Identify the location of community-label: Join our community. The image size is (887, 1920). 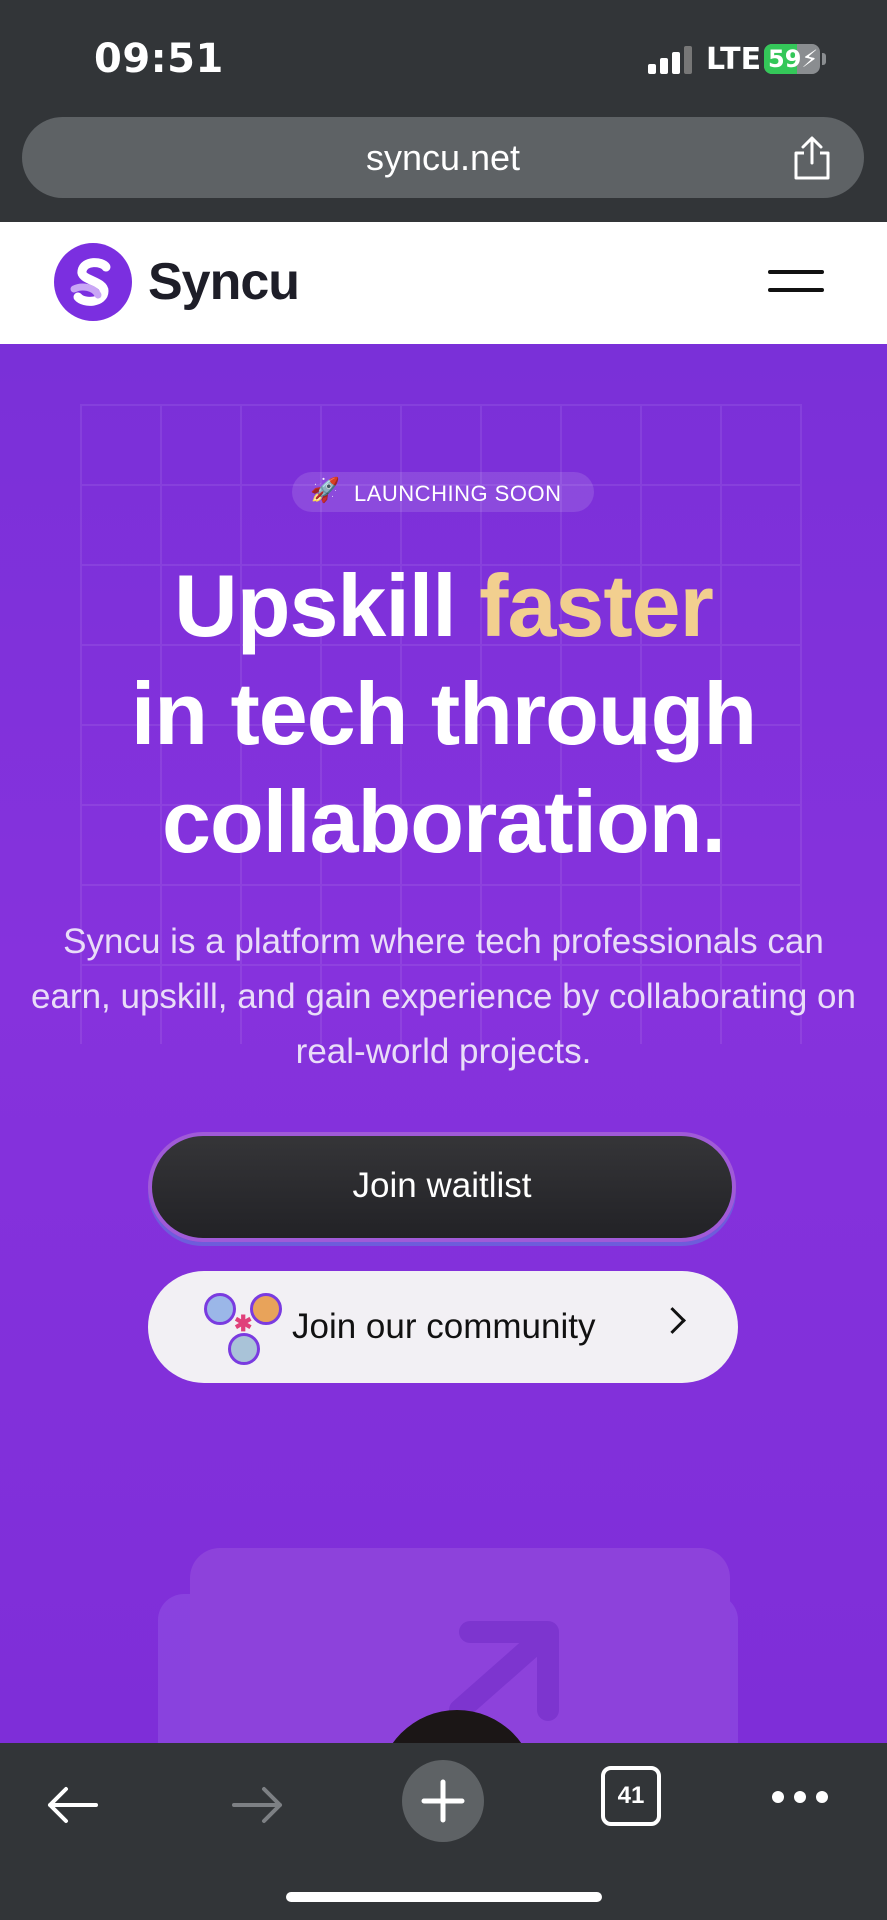
(444, 1326).